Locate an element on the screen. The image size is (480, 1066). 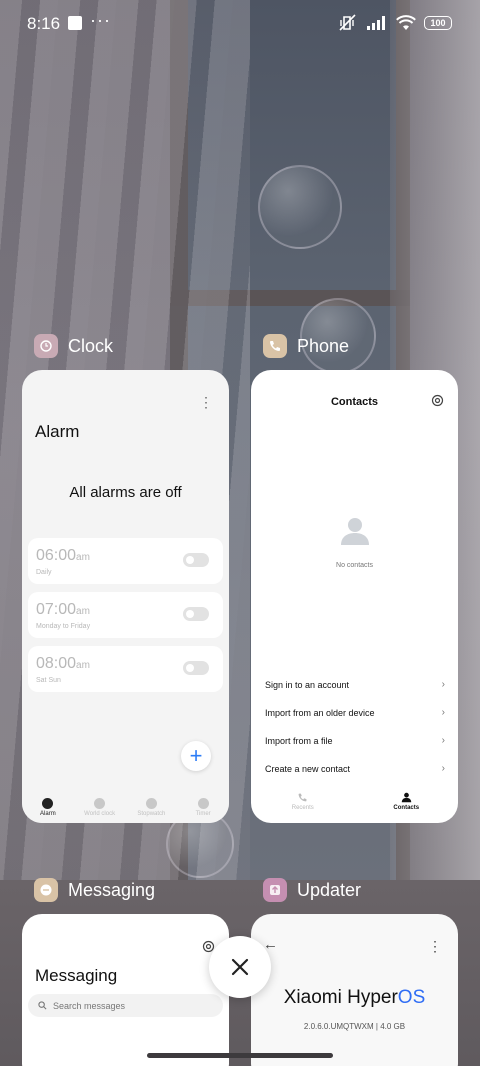
import-older-device-item: Import from an older device › is located at coordinates (355, 712).